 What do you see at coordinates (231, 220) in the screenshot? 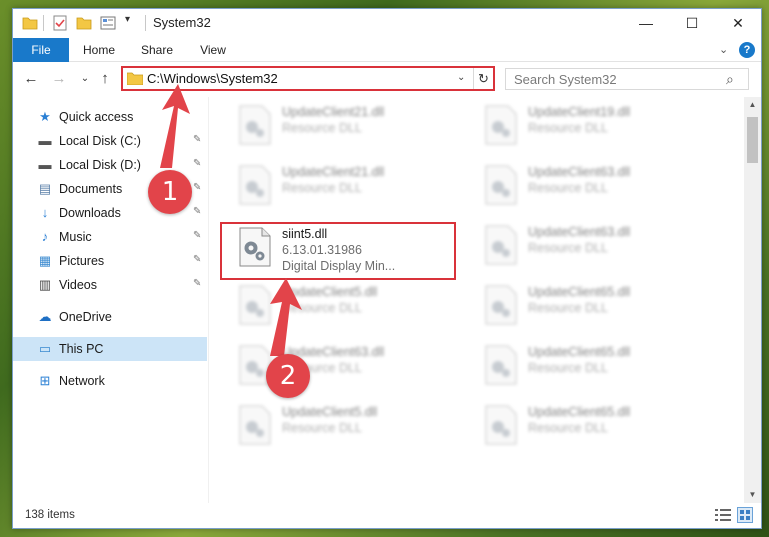
I see `annotation-arrows` at bounding box center [231, 220].